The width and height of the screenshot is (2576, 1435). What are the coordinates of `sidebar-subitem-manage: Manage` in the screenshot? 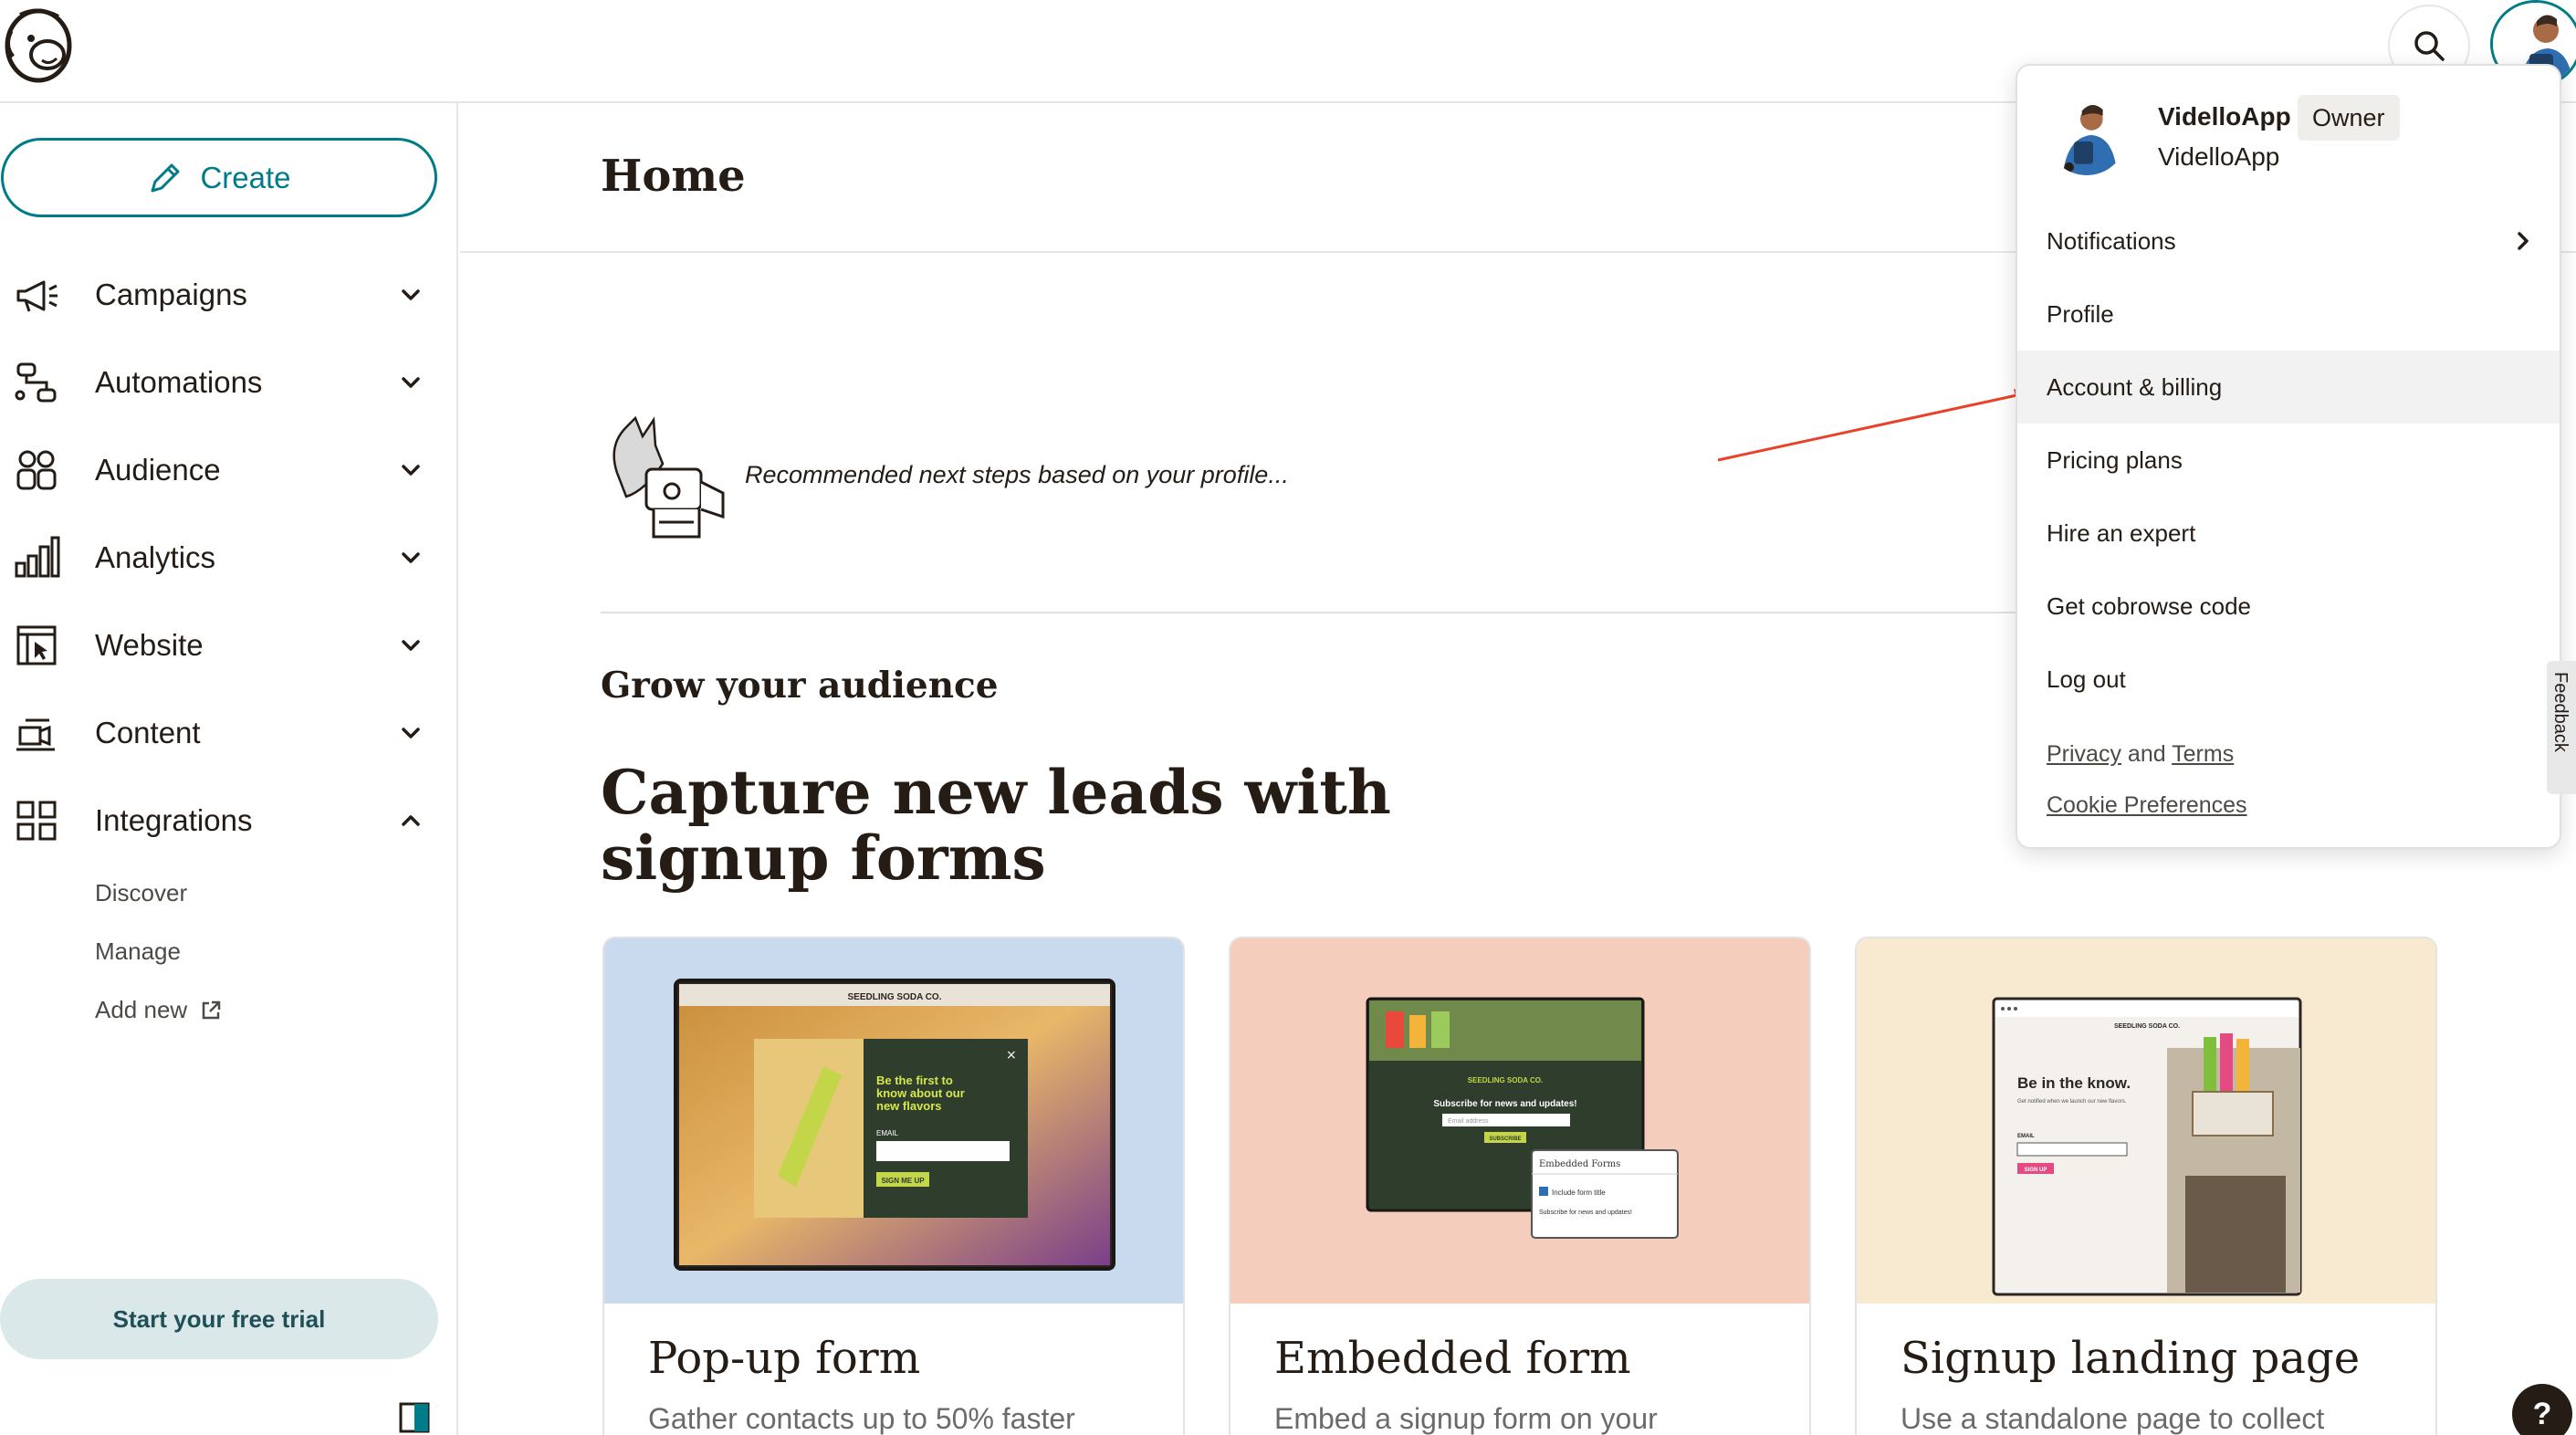 It's located at (138, 951).